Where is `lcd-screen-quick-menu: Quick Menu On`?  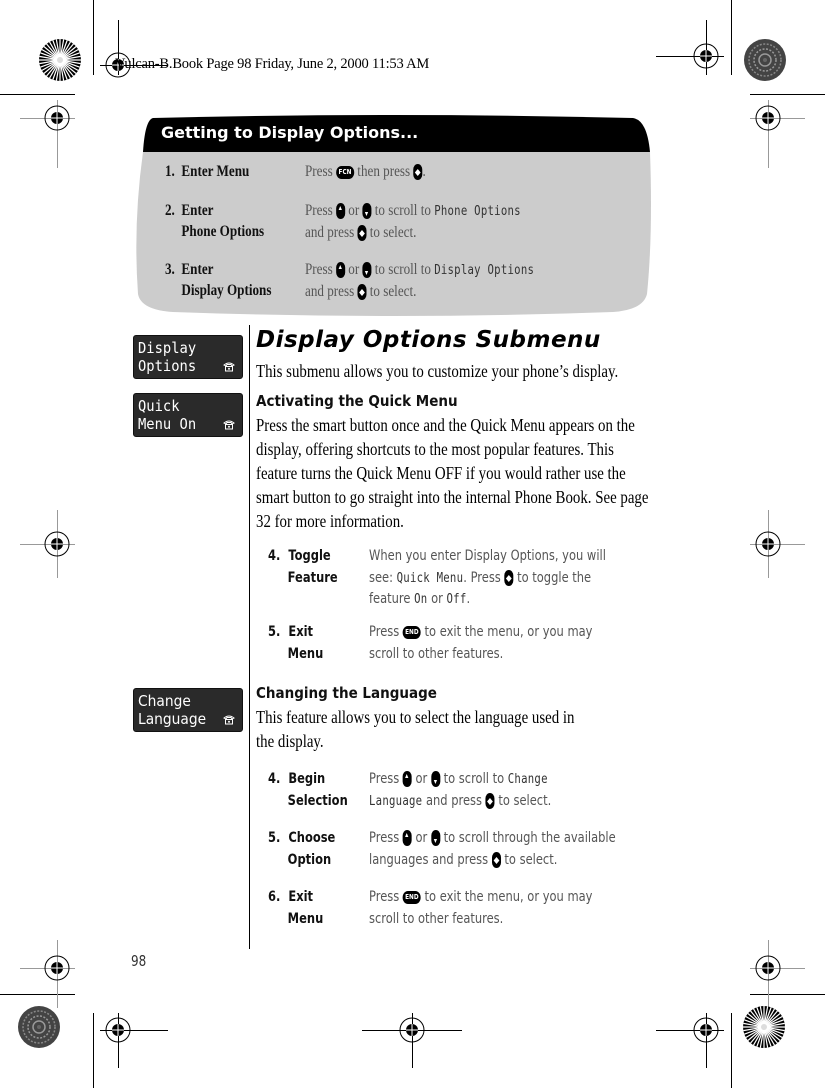
lcd-screen-quick-menu: Quick Menu On is located at coordinates (188, 415).